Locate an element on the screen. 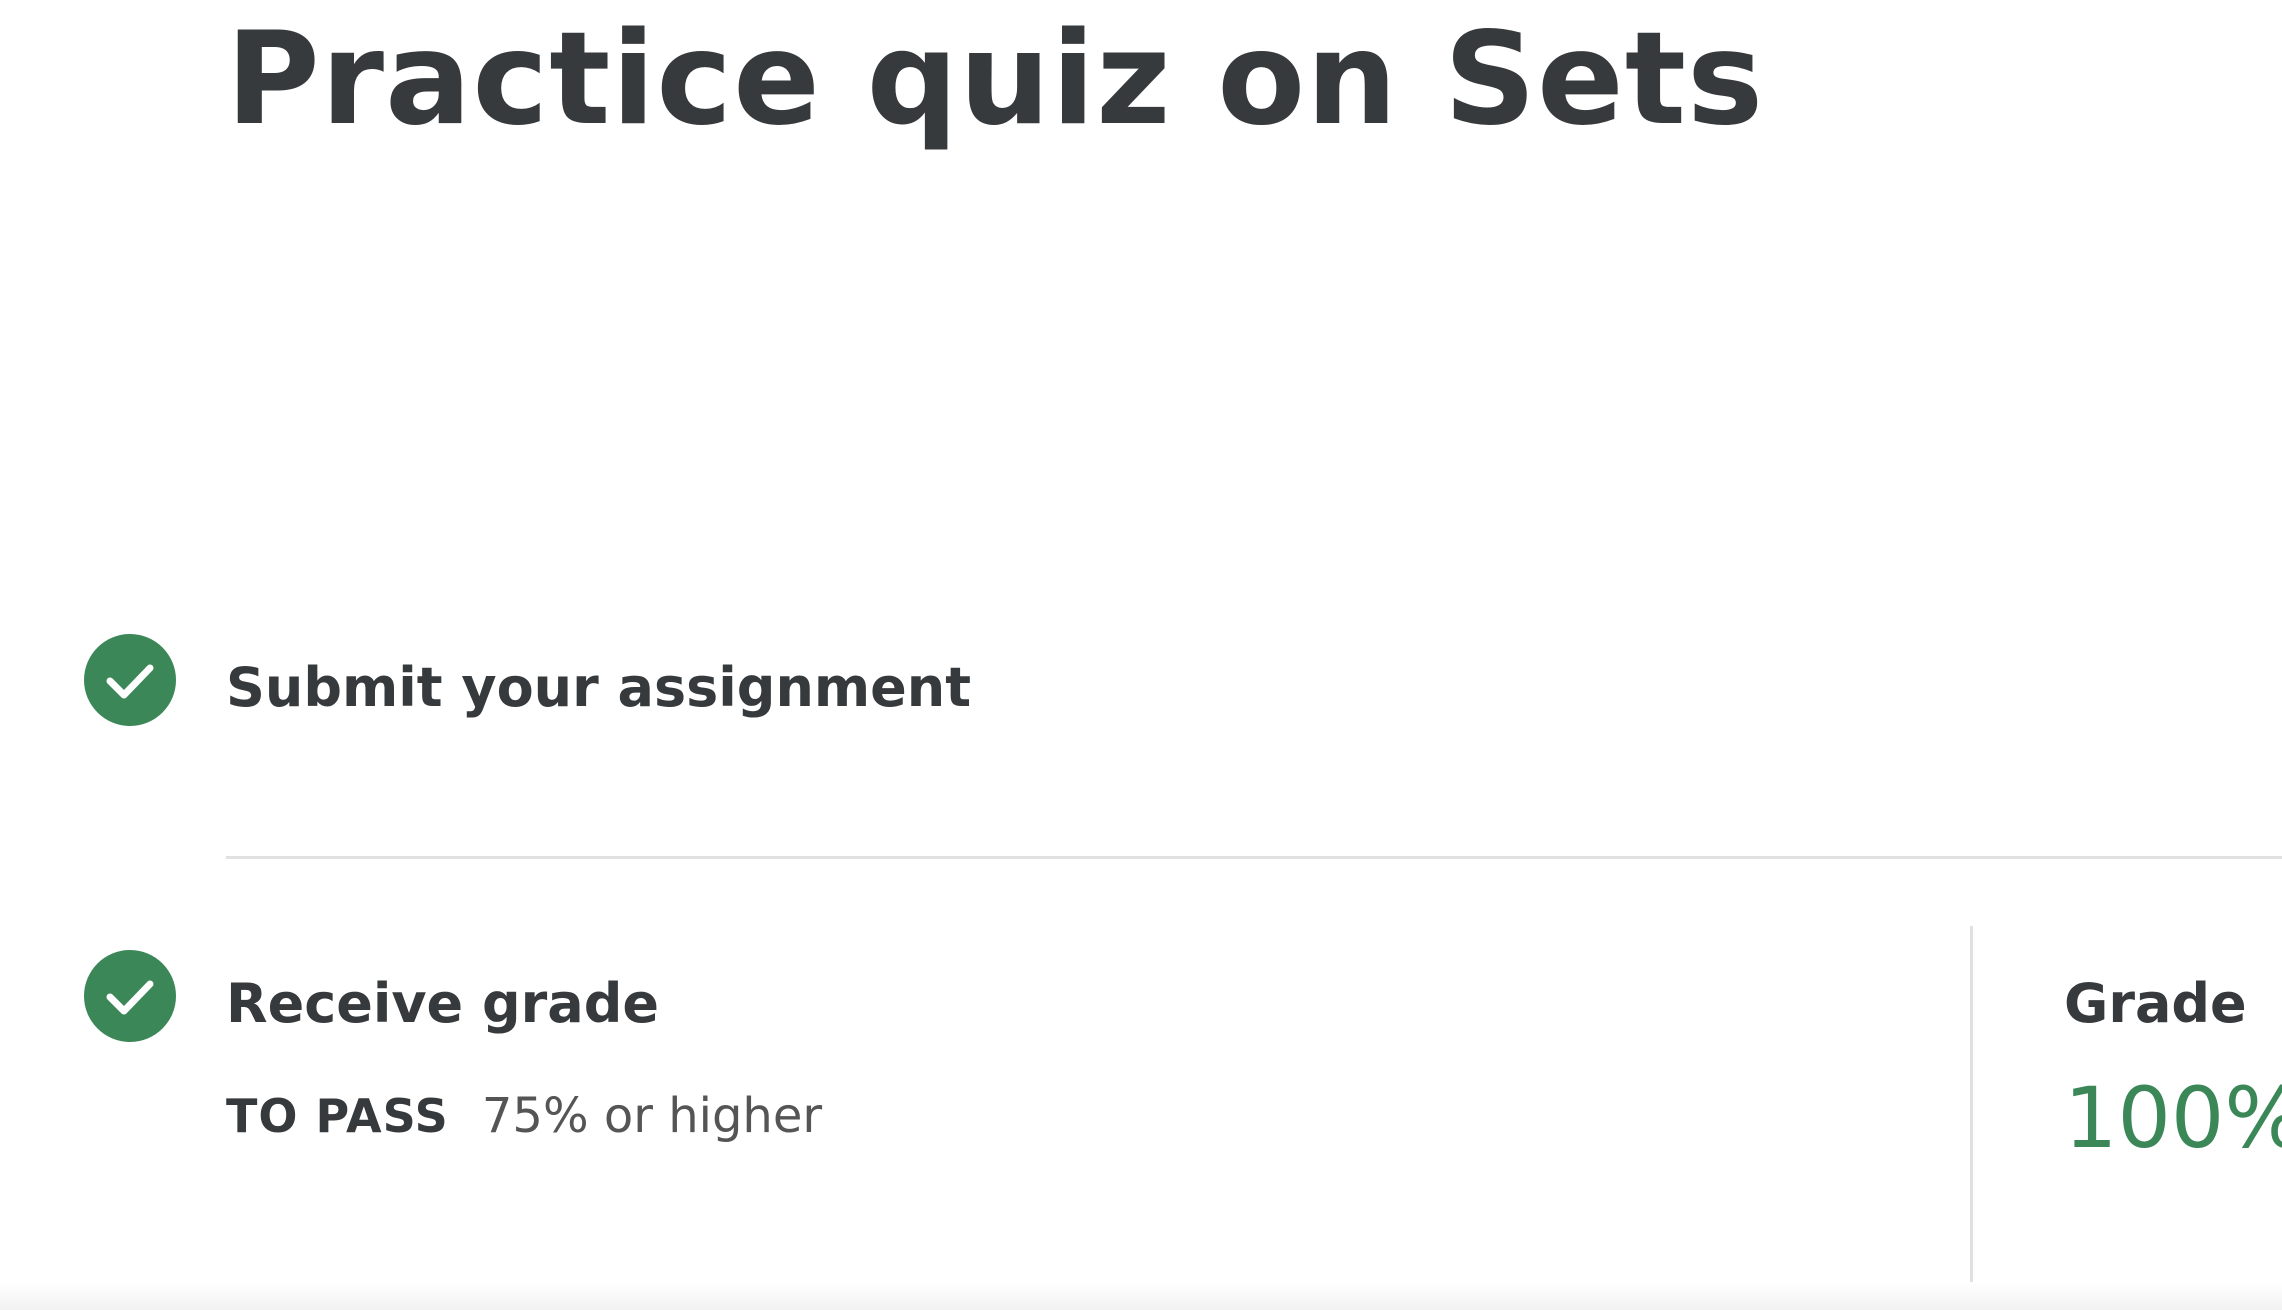 The image size is (2282, 1310). pass-requirement: TO PASS 75% or higher is located at coordinates (524, 1121).